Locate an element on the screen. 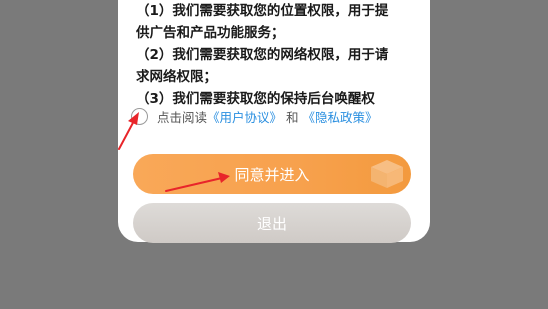 The image size is (548, 309). agreement-row: 点击阅读《用户协议》 和 《隐私政策》 is located at coordinates (254, 116).